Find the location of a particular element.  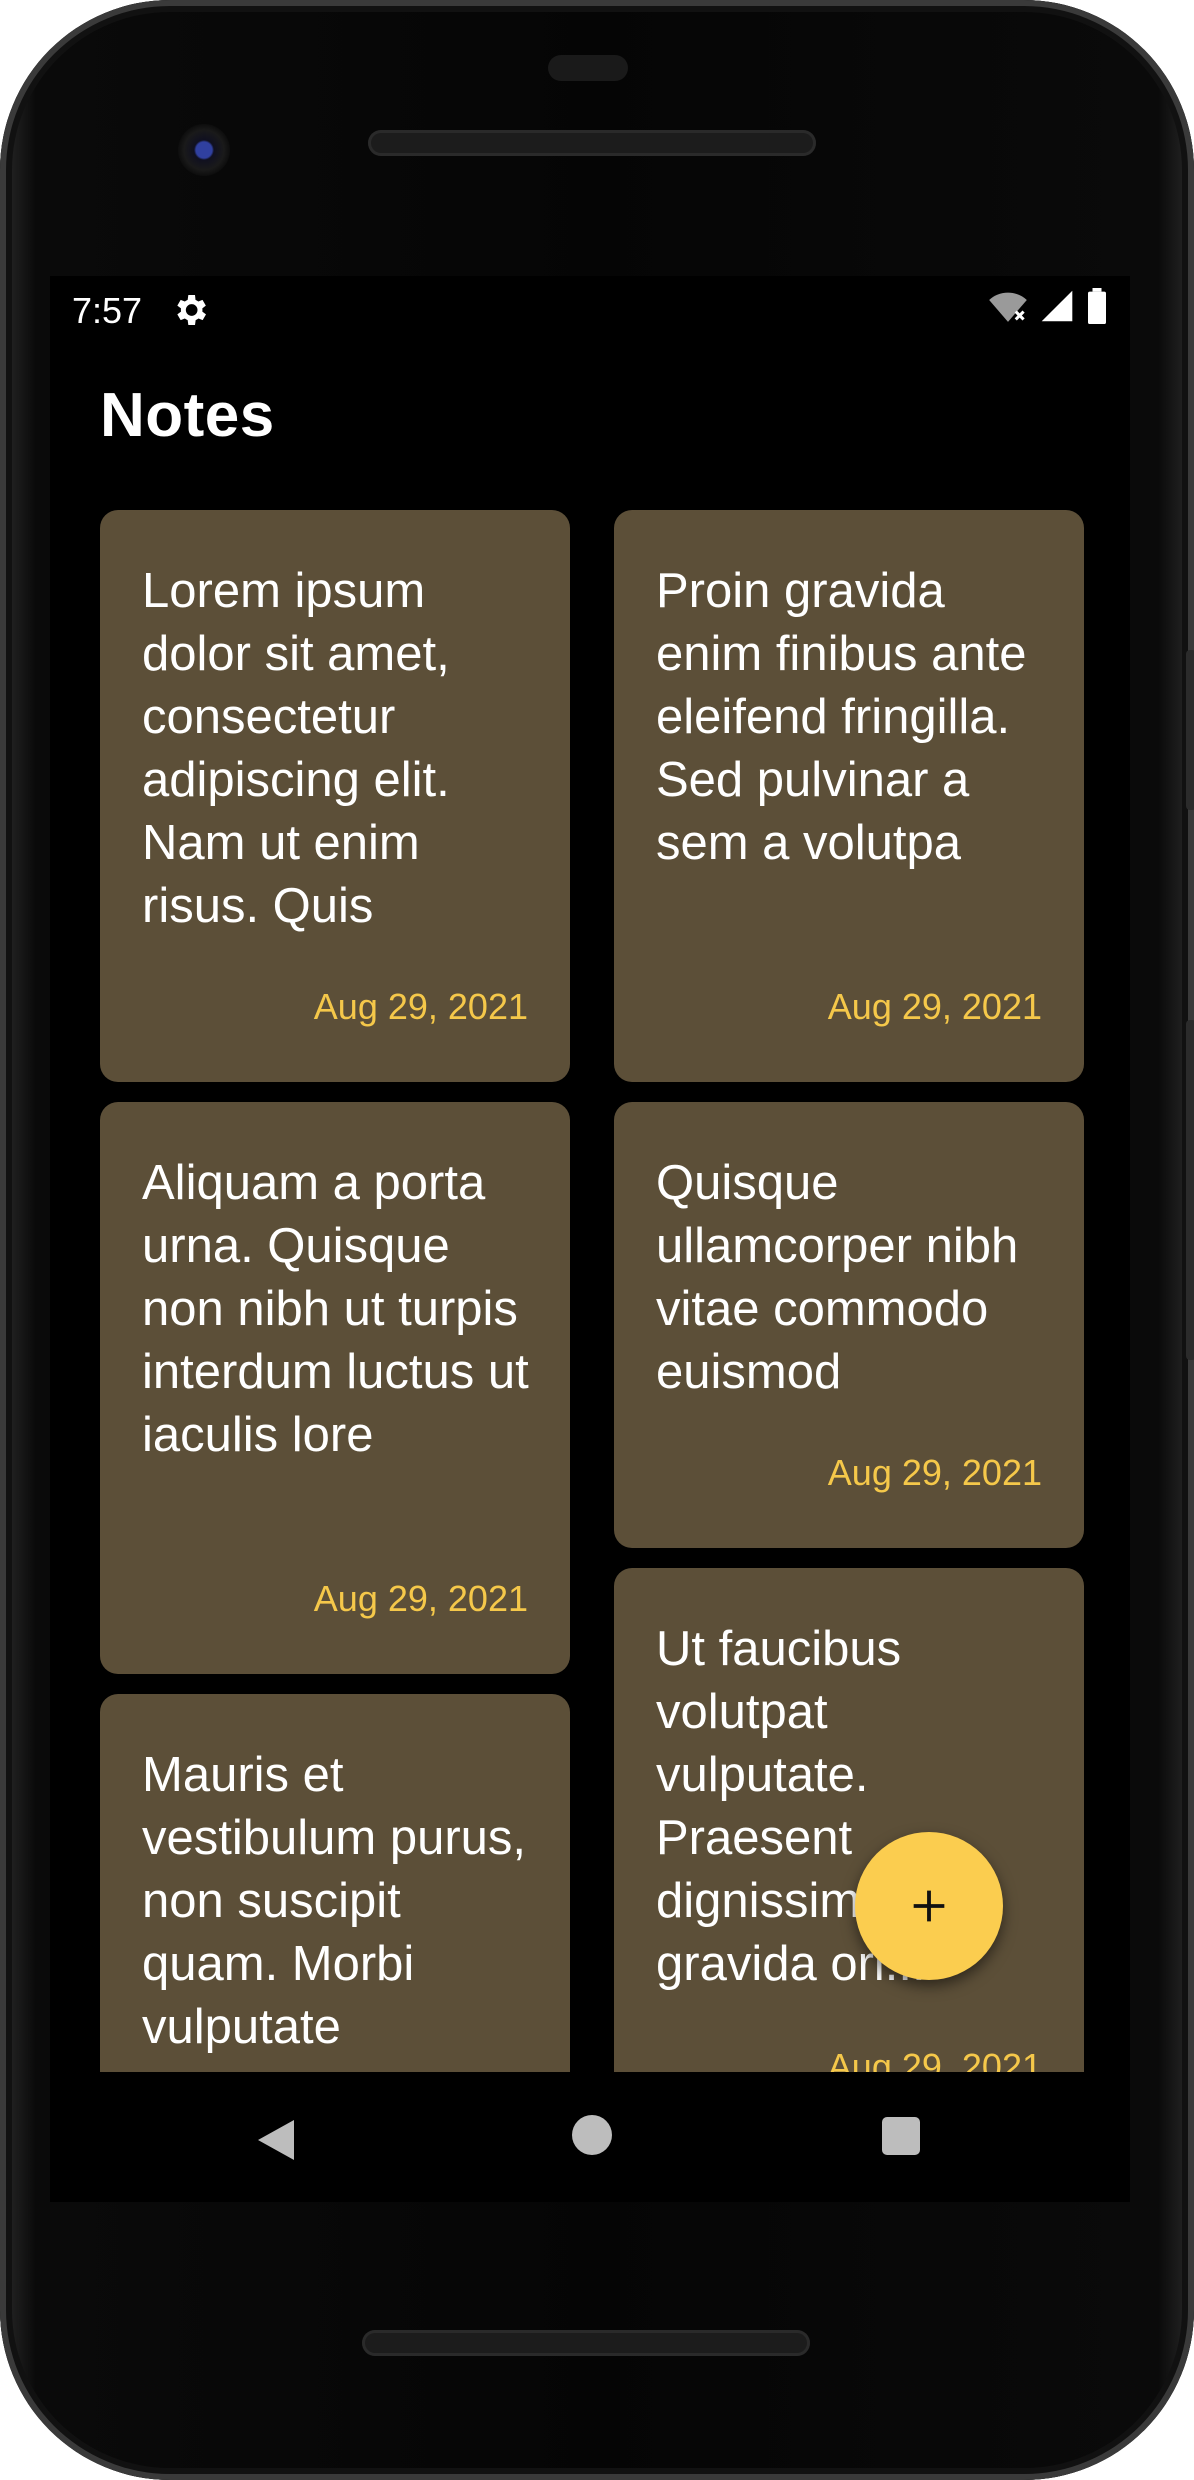

recent-apps-icon is located at coordinates (901, 2136).